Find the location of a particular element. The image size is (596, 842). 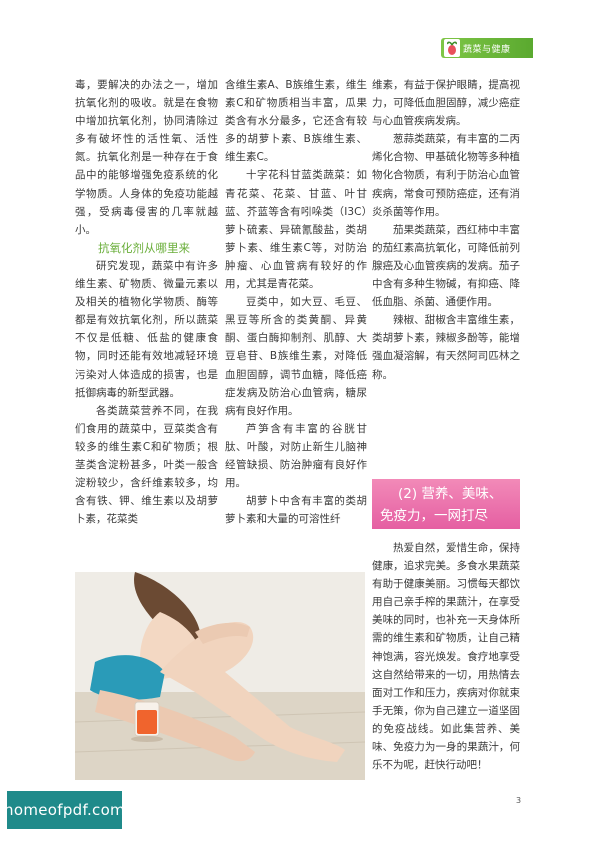

section-header-tab: 蔬菜与健康 is located at coordinates (487, 48).